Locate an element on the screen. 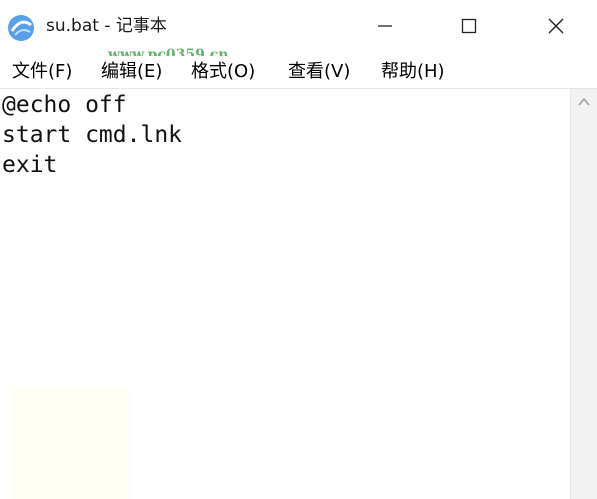  menu-edit: 编辑(E) is located at coordinates (131, 72).